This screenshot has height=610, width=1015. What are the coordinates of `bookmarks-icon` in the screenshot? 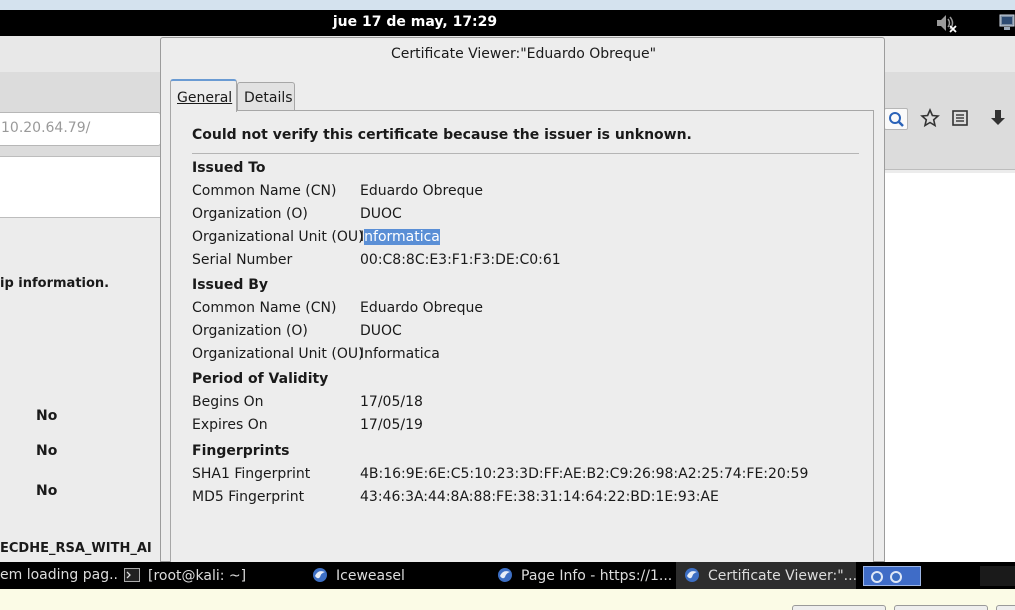 It's located at (960, 118).